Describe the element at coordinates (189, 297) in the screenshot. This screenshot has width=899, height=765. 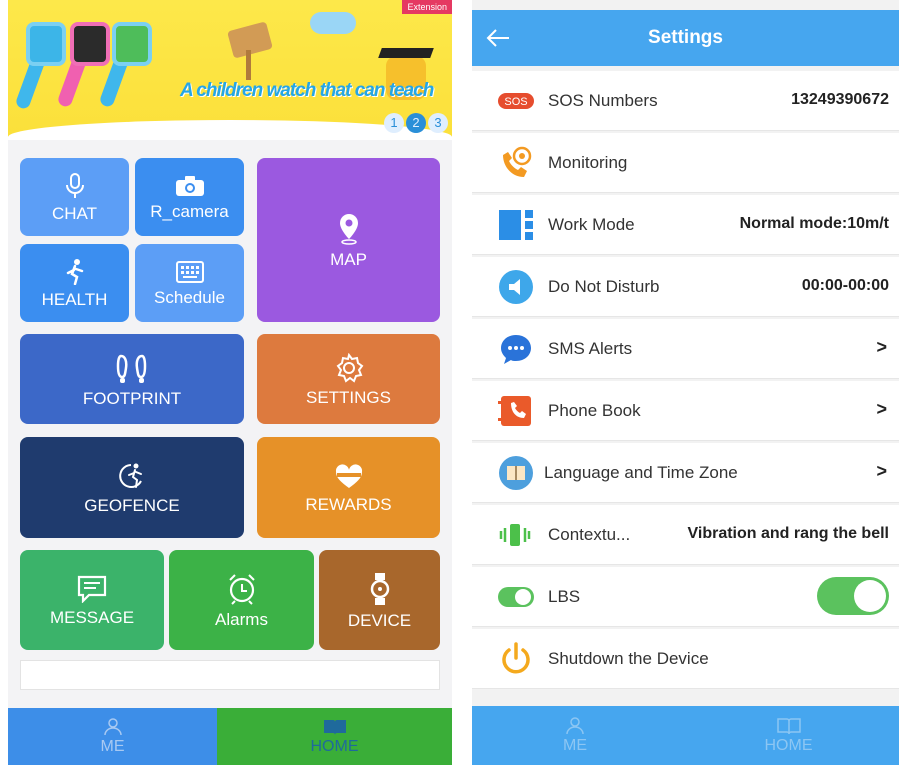
I see `schedule-label: Schedule` at that location.